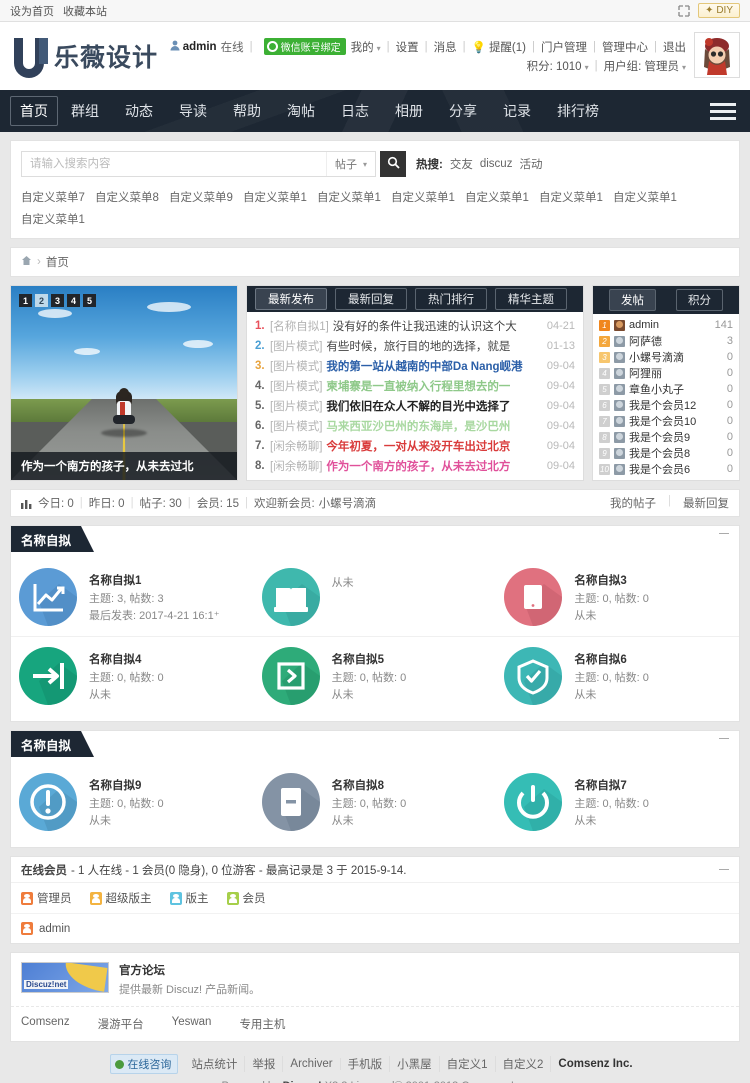 The image size is (750, 1083). Describe the element at coordinates (124, 383) in the screenshot. I see `slideshow: 1 2 3 4 5 作为一个南方的孩子，从未去过北` at that location.